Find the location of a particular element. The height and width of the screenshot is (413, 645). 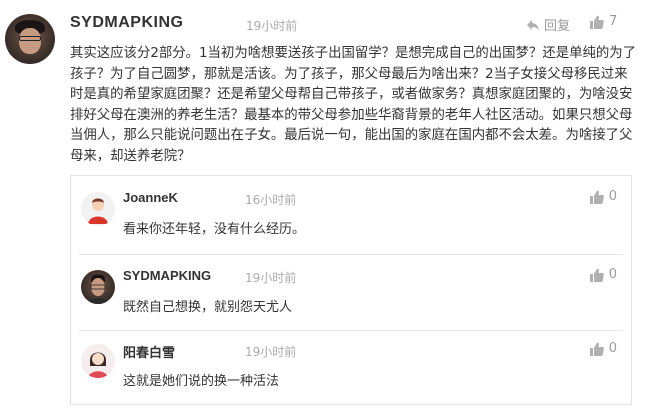

reply-username: JoanneK is located at coordinates (150, 197).